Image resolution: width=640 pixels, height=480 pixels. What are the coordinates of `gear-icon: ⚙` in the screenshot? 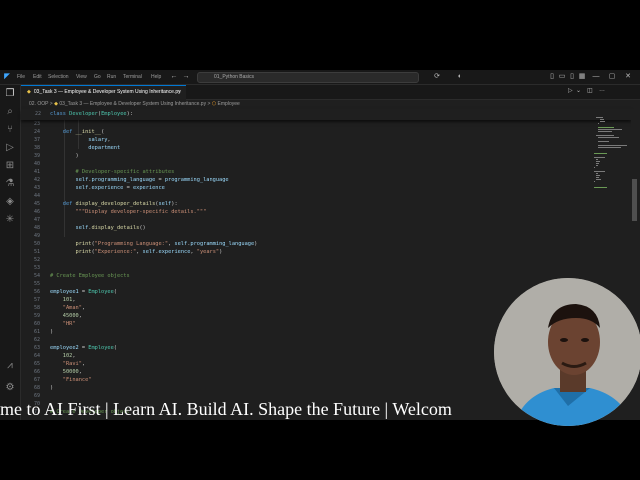 It's located at (10, 388).